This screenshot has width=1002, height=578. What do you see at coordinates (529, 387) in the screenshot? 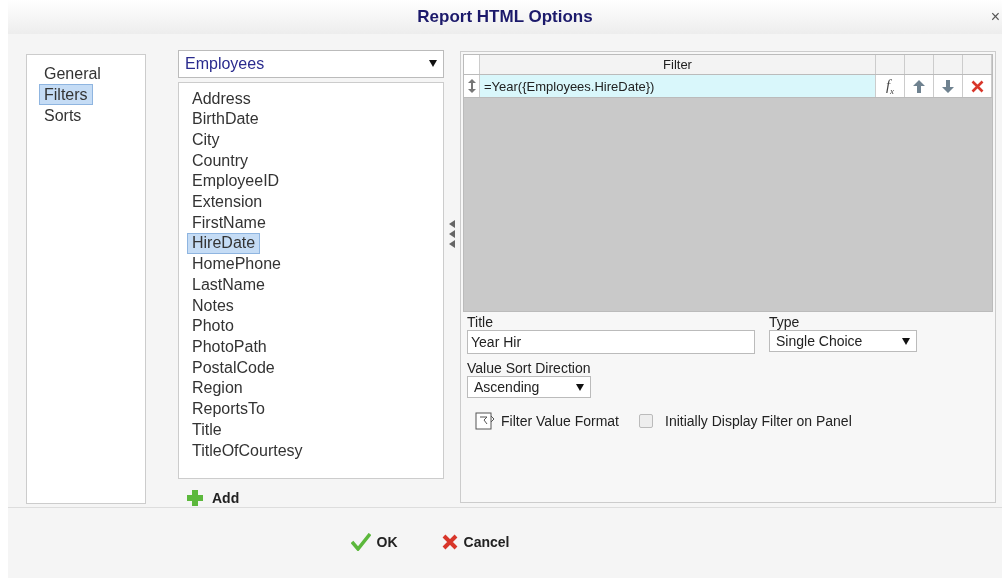
I see `sort-direction-dropdown: Ascending` at bounding box center [529, 387].